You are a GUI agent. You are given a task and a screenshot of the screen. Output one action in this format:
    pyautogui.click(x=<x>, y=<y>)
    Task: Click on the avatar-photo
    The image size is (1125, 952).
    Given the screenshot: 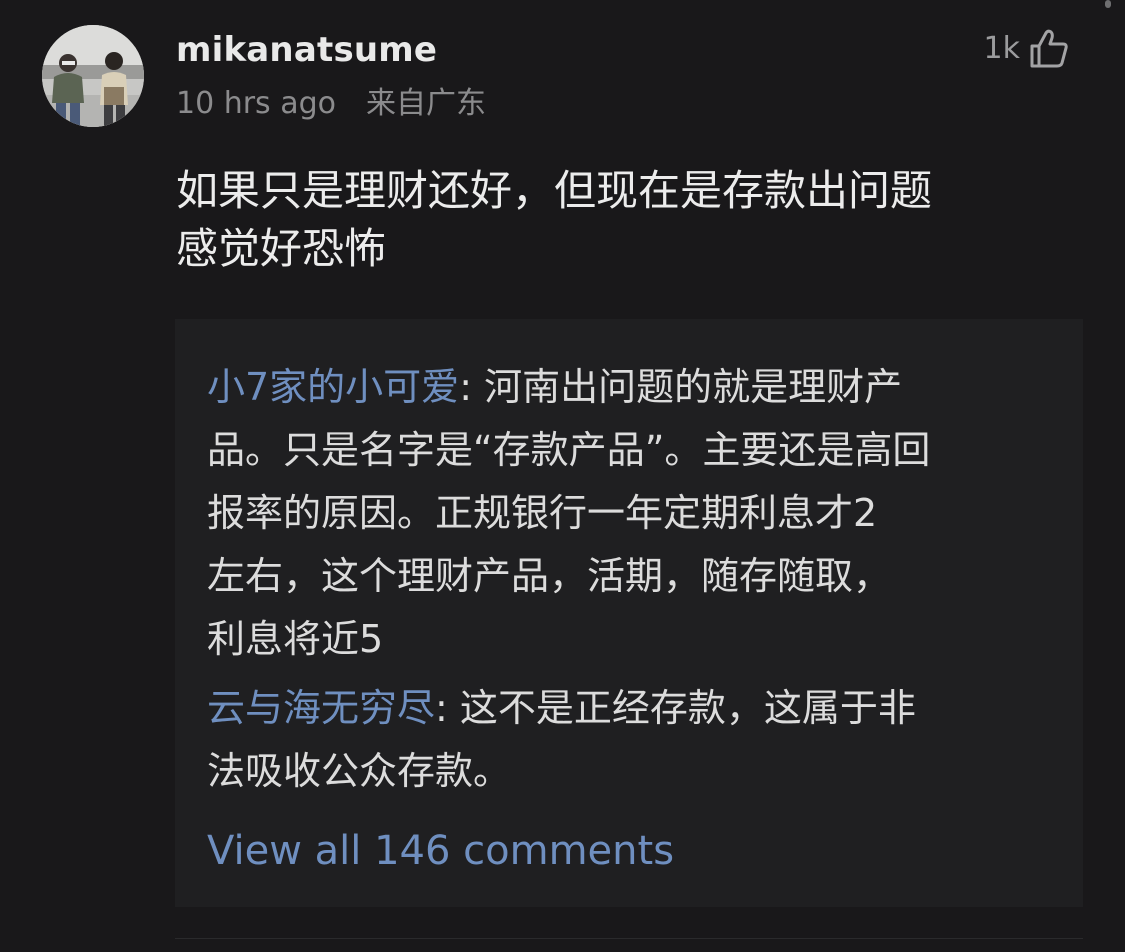 What is the action you would take?
    pyautogui.click(x=93, y=76)
    